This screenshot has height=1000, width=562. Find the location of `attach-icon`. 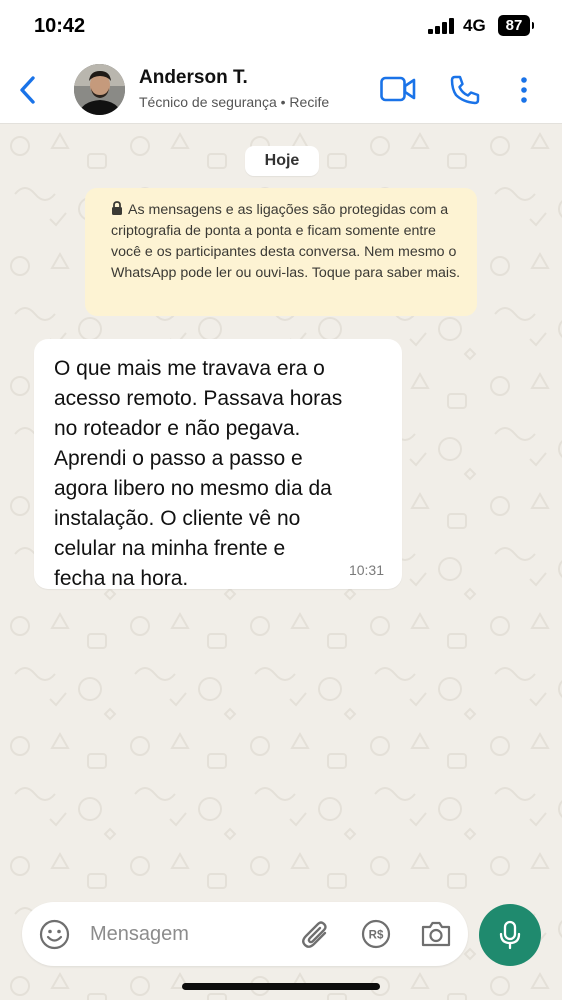

attach-icon is located at coordinates (316, 934).